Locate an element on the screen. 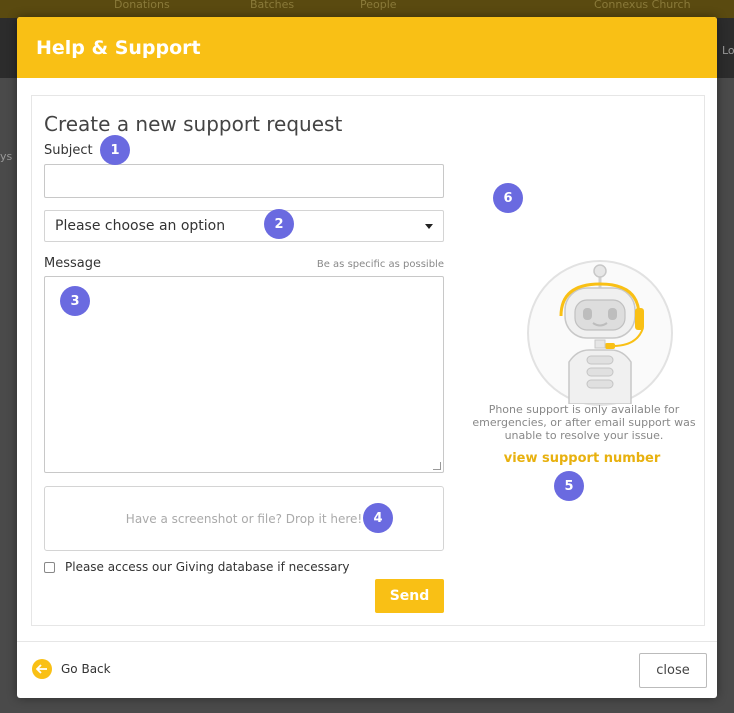  go-back-link: Go Back is located at coordinates (71, 669).